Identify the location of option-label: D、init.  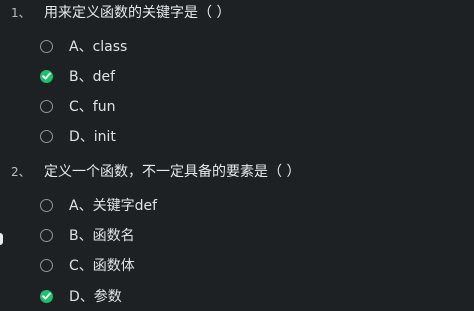
(92, 136).